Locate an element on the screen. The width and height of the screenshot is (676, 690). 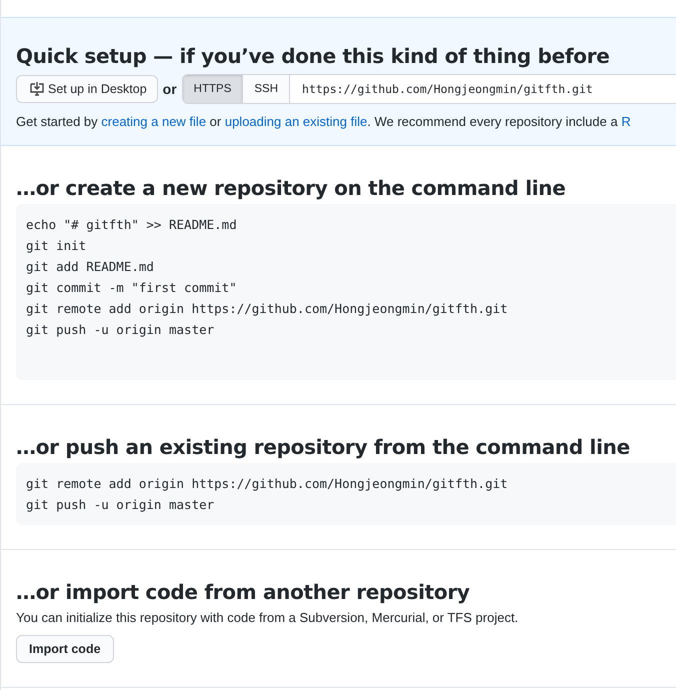
section-heading: …or push an existing repository from the command line is located at coordinates (323, 447).